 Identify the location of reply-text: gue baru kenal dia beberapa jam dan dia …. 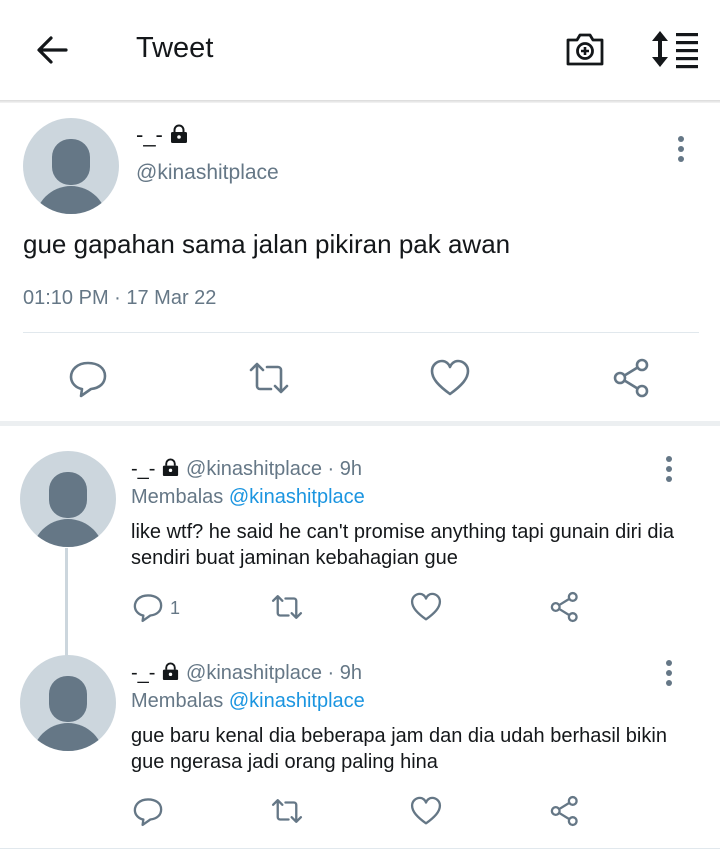
(399, 749).